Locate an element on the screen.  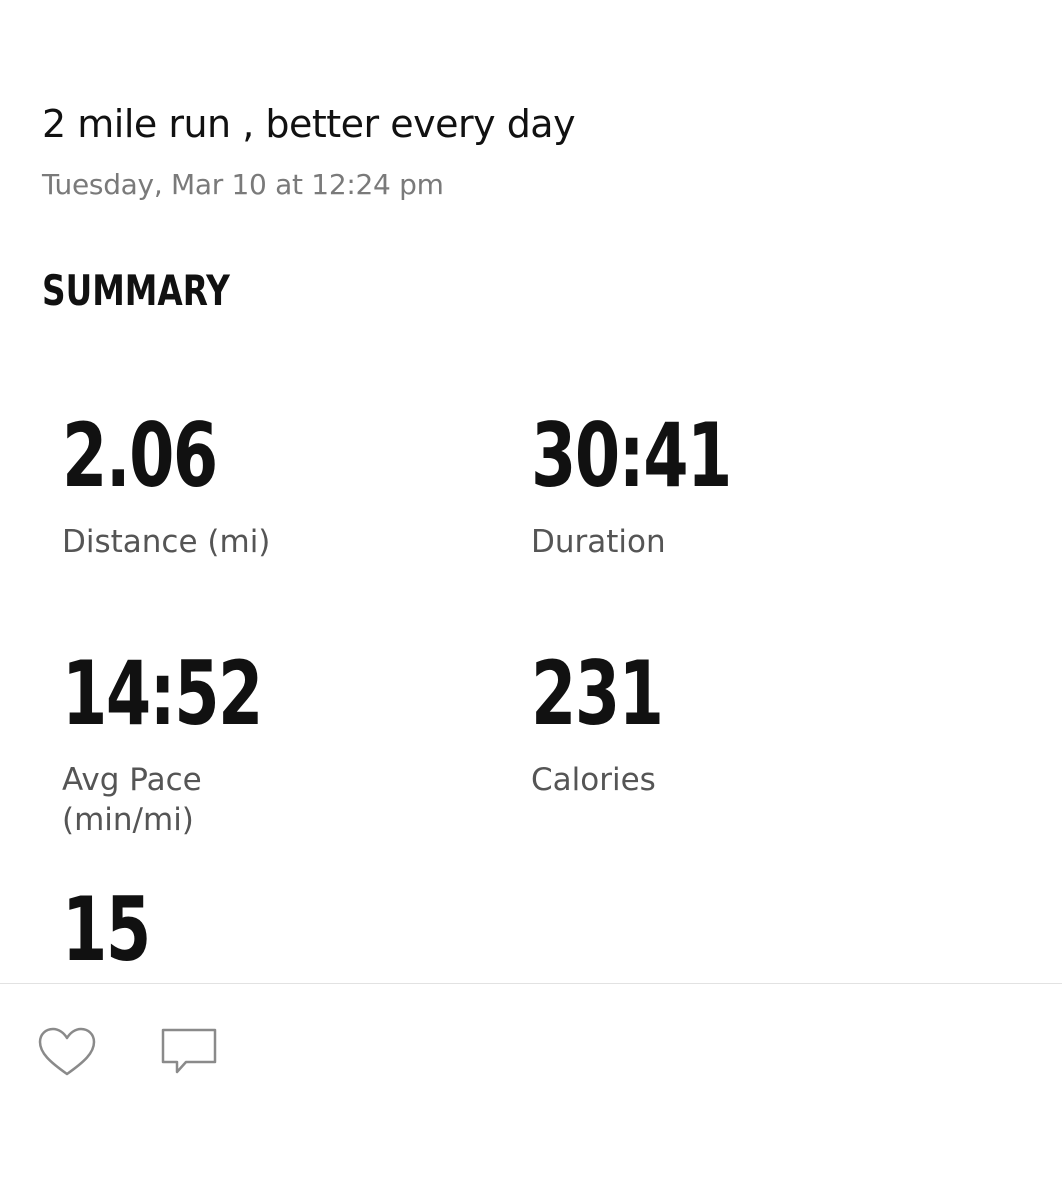
stat-calories: 231 Calories is located at coordinates (741, 723).